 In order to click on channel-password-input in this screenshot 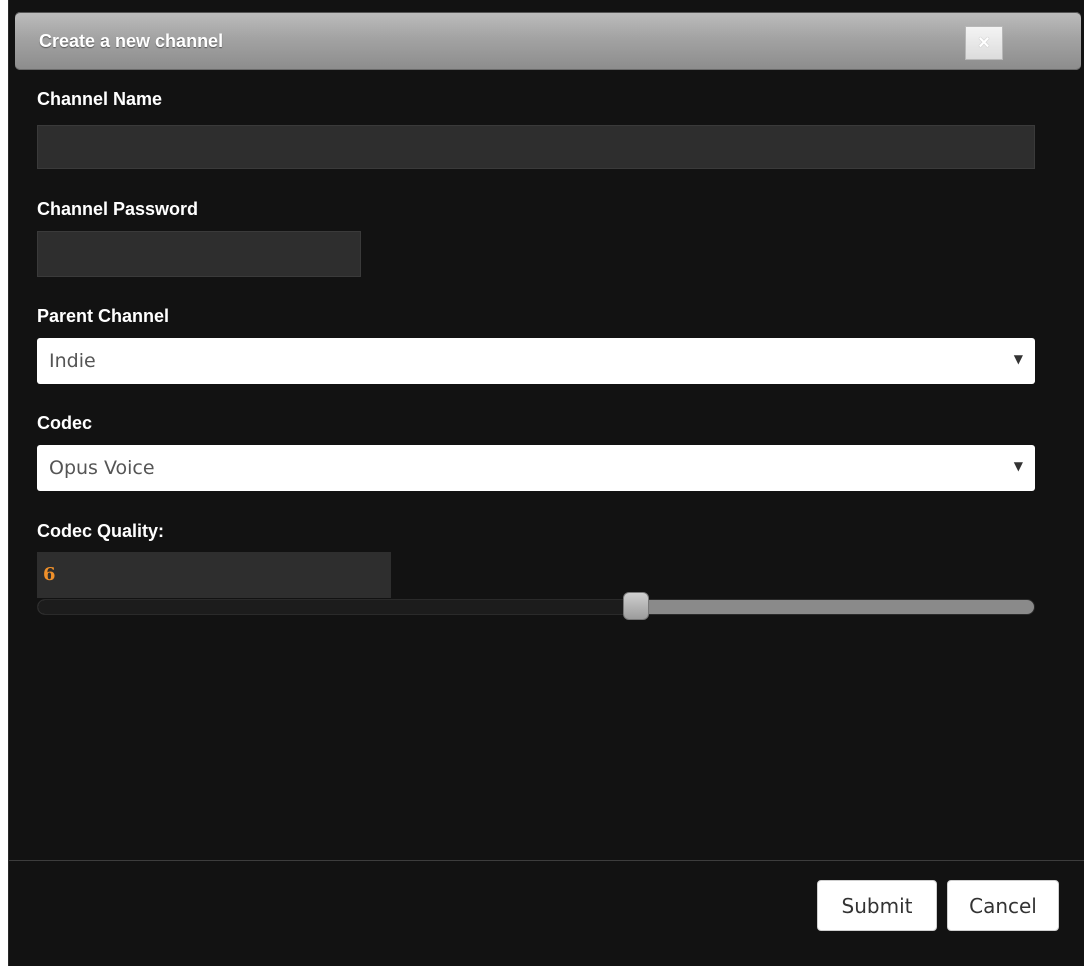, I will do `click(199, 254)`.